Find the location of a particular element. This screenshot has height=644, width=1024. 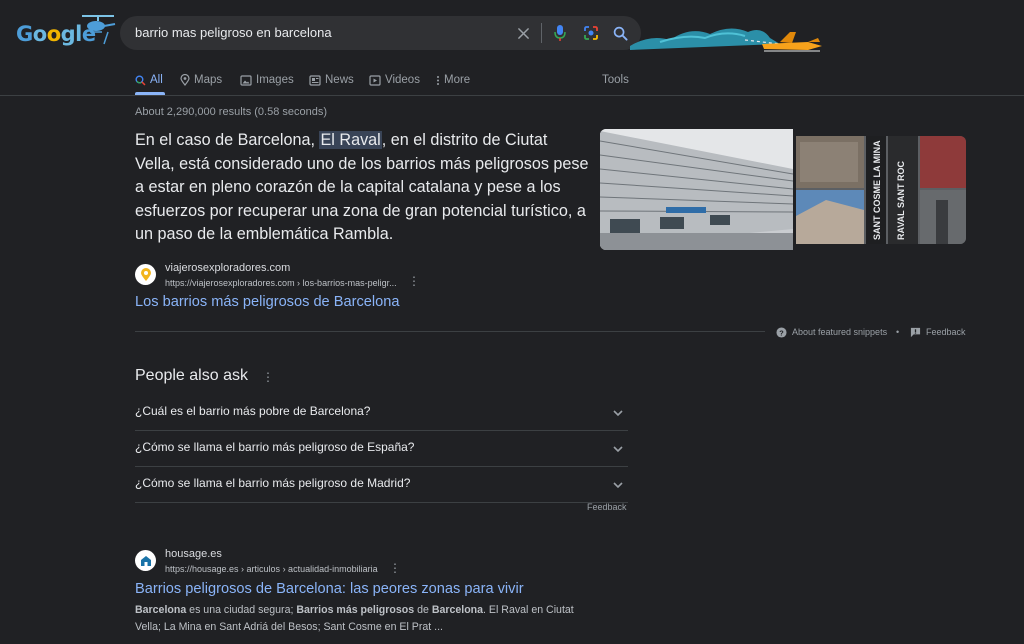

header: Google is located at coordinates (512, 33).